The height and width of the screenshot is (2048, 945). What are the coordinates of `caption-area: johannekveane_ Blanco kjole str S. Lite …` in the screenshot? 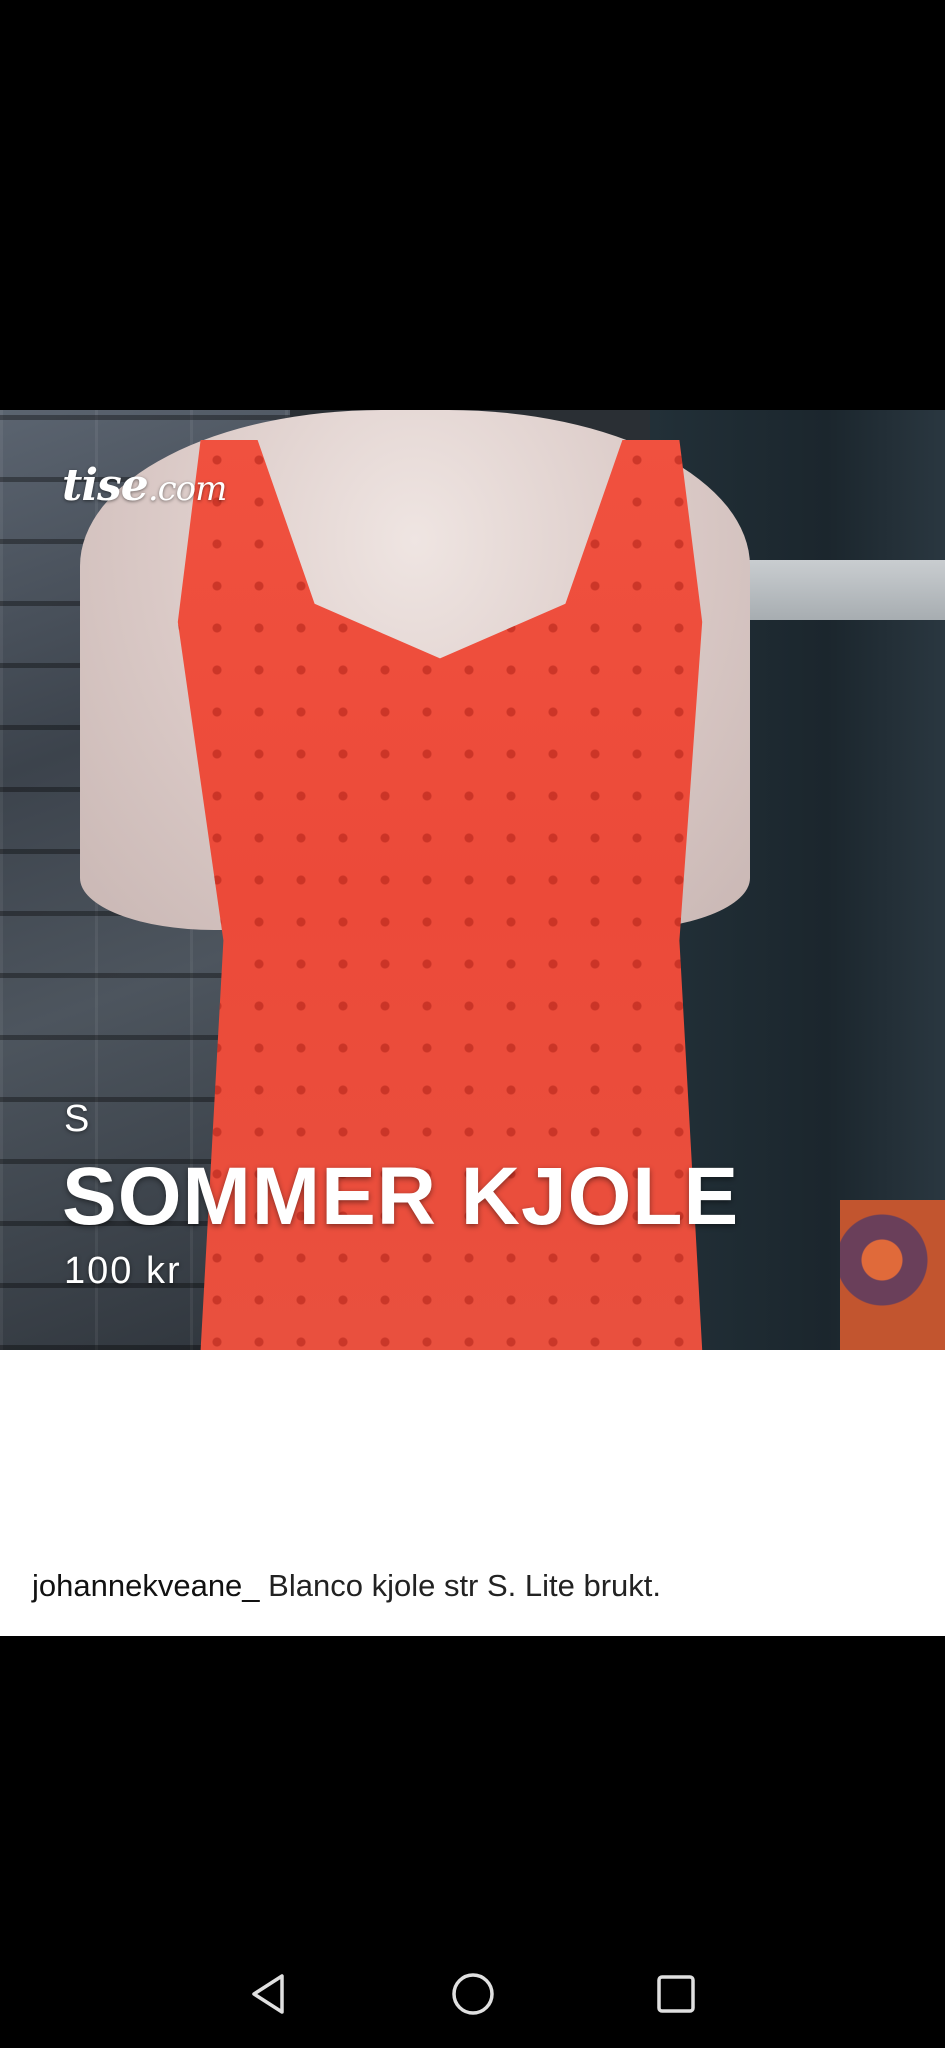 It's located at (472, 1493).